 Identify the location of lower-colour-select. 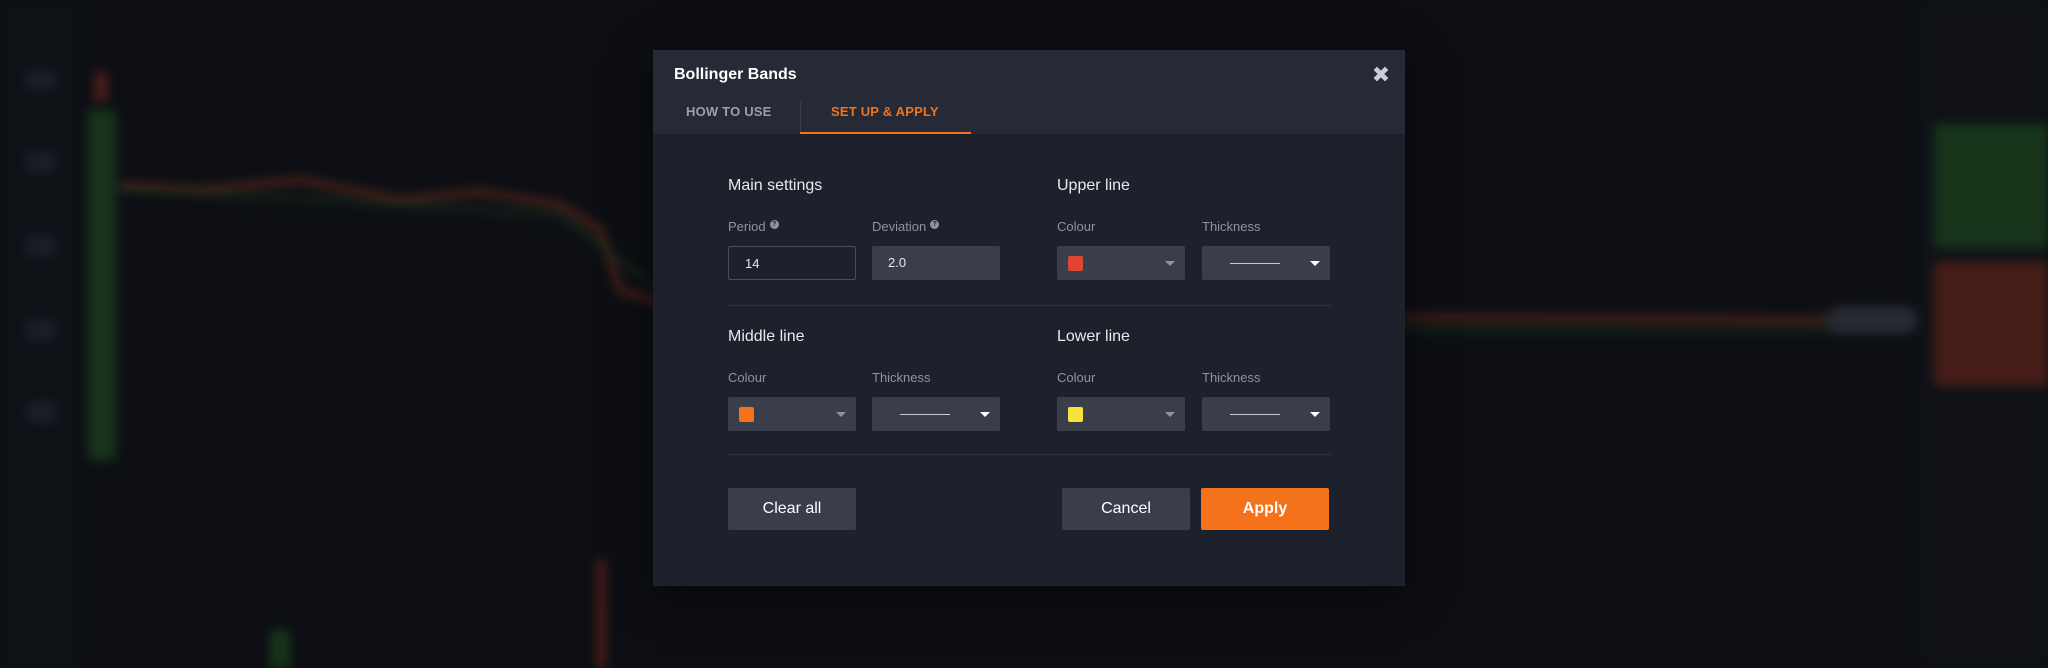
(1121, 414).